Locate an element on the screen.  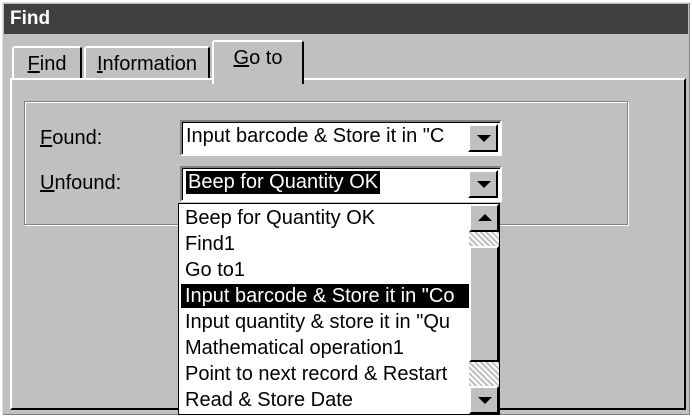
tab-find-accel: F is located at coordinates (33, 64).